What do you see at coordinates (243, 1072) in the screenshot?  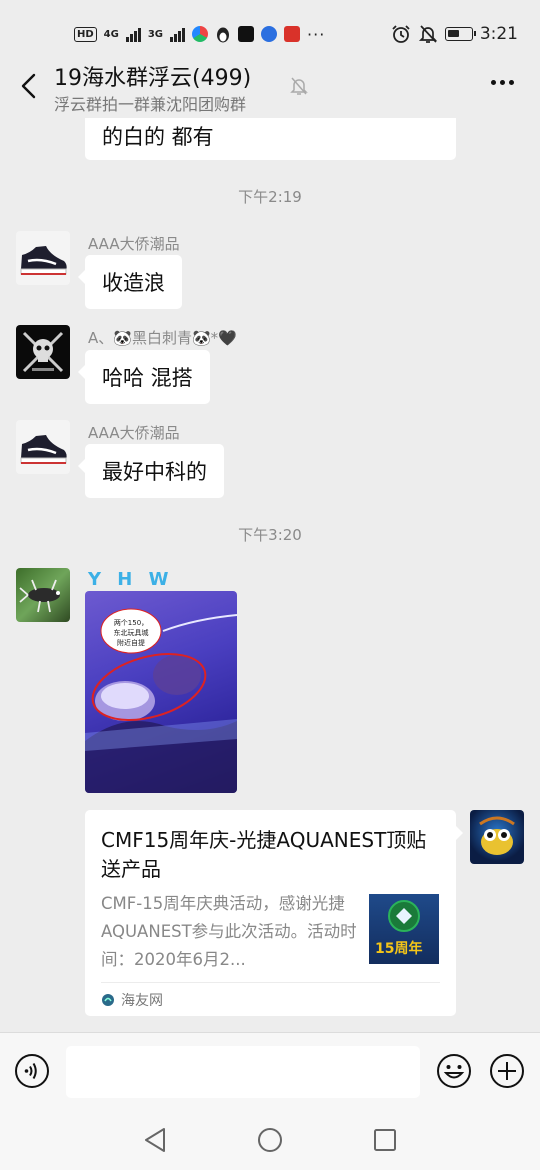 I see `message-input` at bounding box center [243, 1072].